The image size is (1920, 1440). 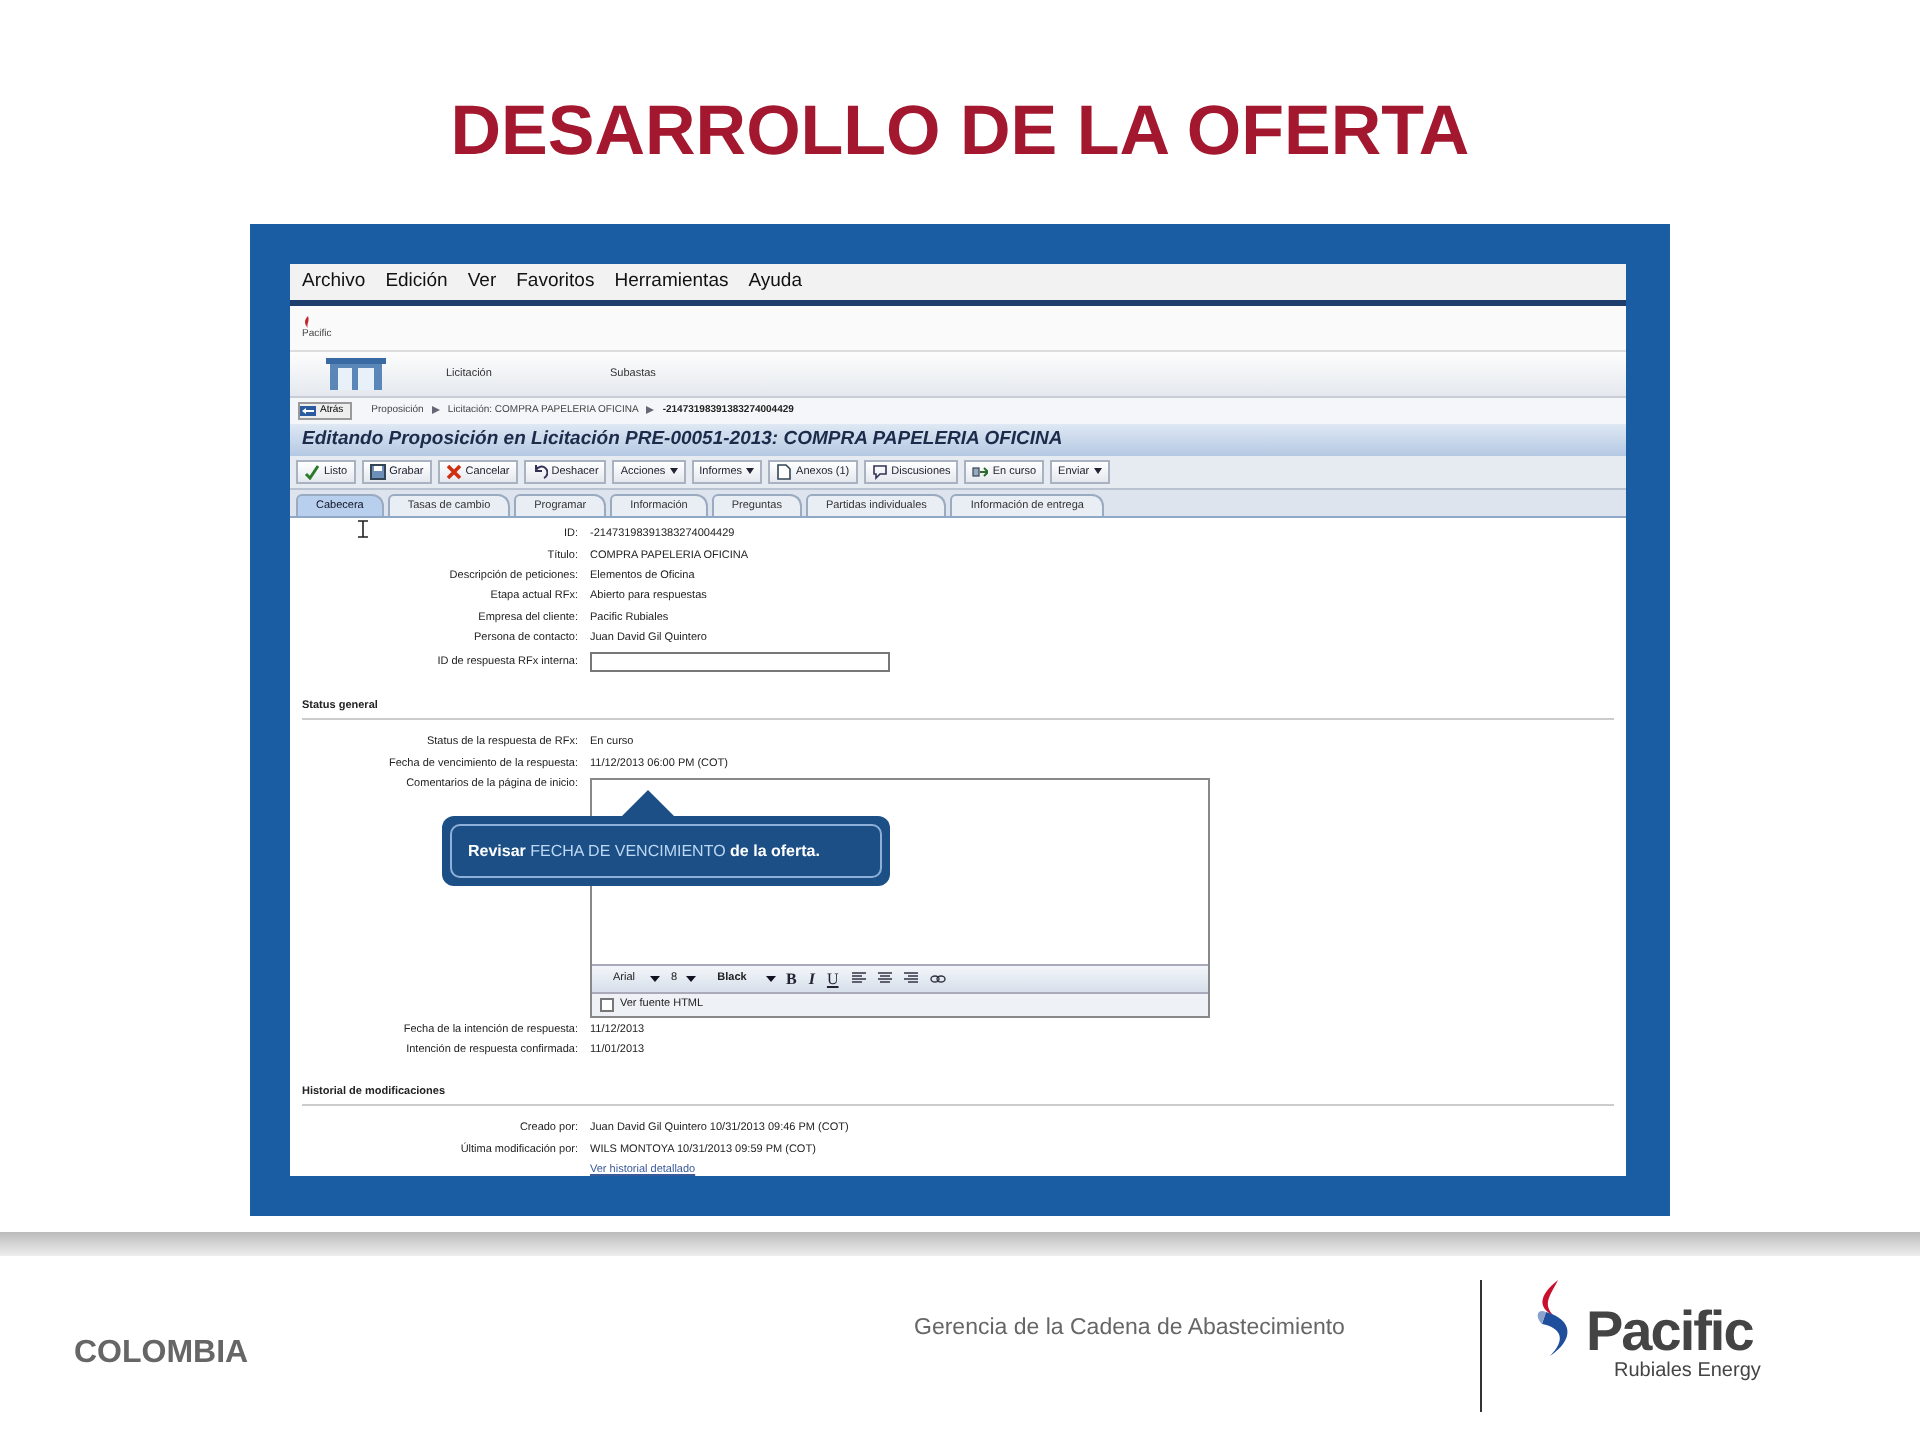 What do you see at coordinates (482, 281) in the screenshot?
I see `menu-item: Ver` at bounding box center [482, 281].